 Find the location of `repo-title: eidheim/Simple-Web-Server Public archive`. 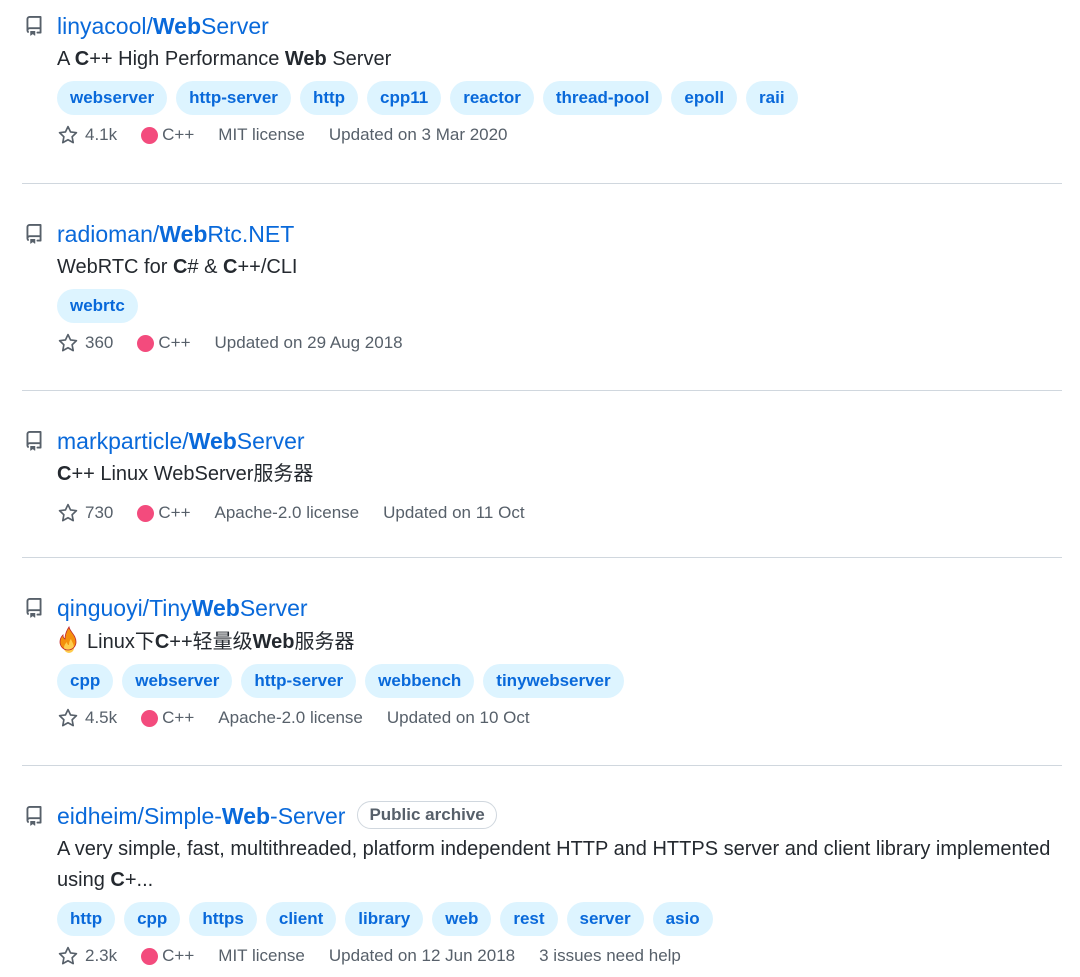

repo-title: eidheim/Simple-Web-Server Public archive is located at coordinates (277, 816).